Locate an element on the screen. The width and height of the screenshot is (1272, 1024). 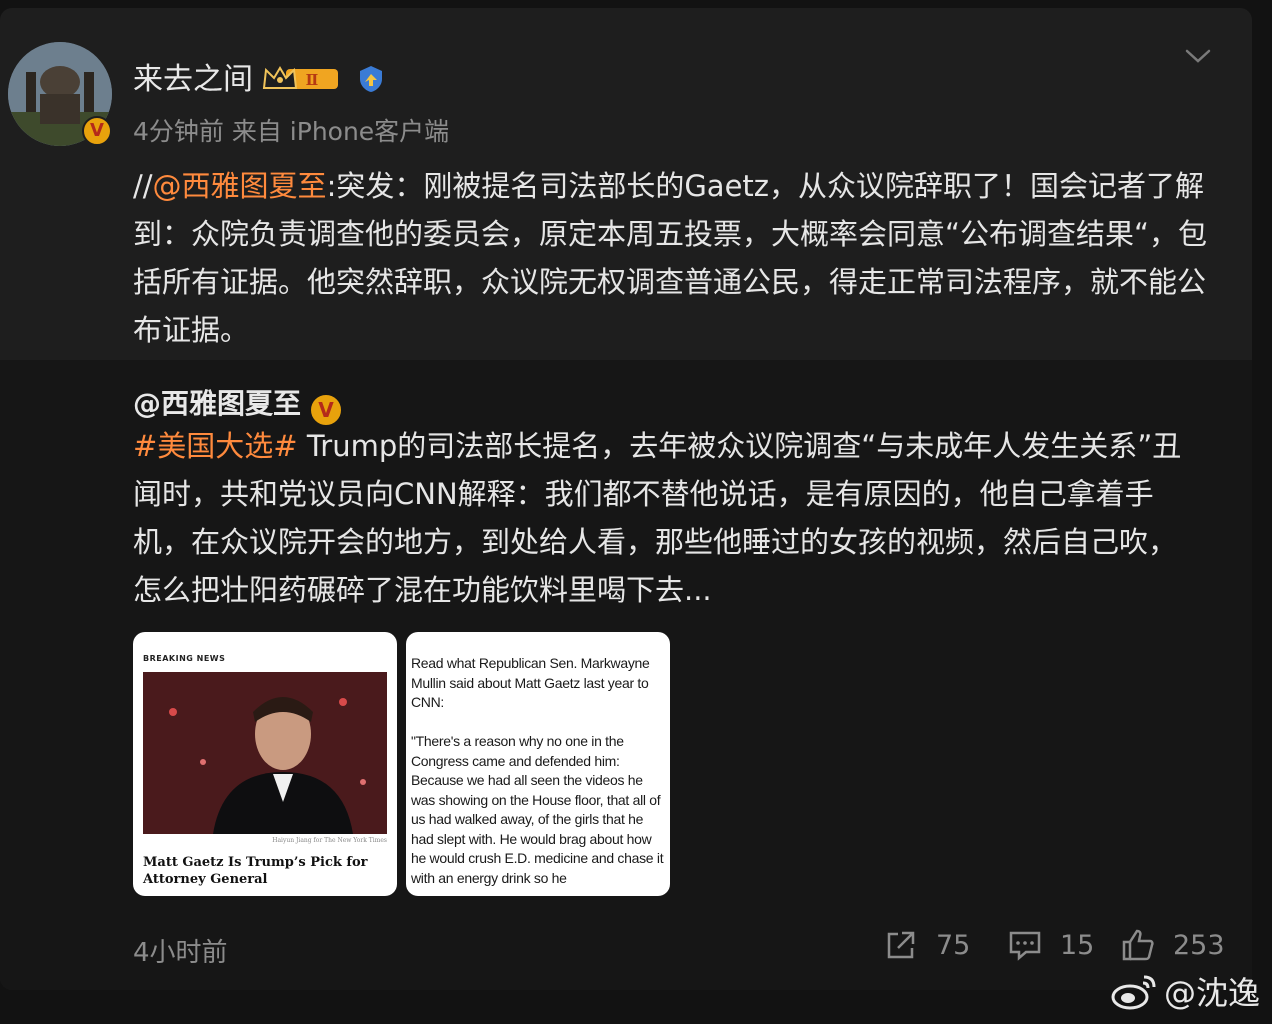
comment-button: 15 is located at coordinates (1051, 945).